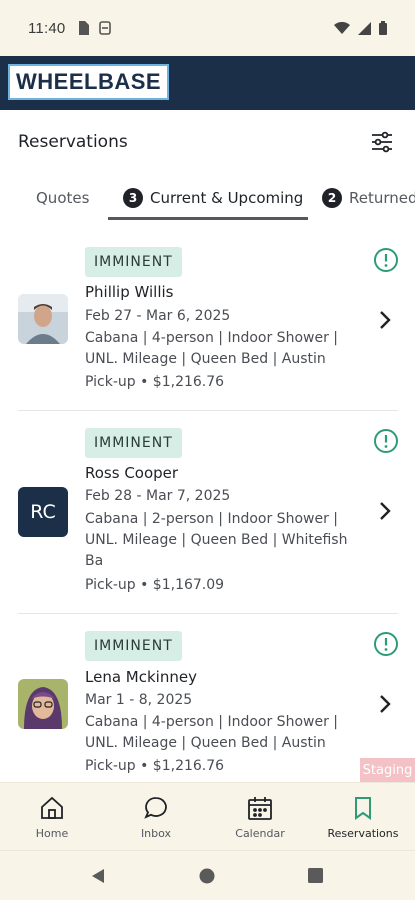  I want to click on system-nav-bar, so click(207, 875).